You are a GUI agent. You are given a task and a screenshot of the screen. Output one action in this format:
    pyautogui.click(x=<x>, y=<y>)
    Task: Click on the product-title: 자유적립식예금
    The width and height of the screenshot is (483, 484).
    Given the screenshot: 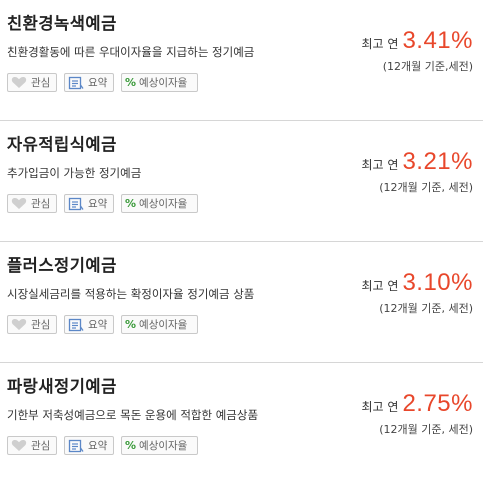 What is the action you would take?
    pyautogui.click(x=62, y=143)
    